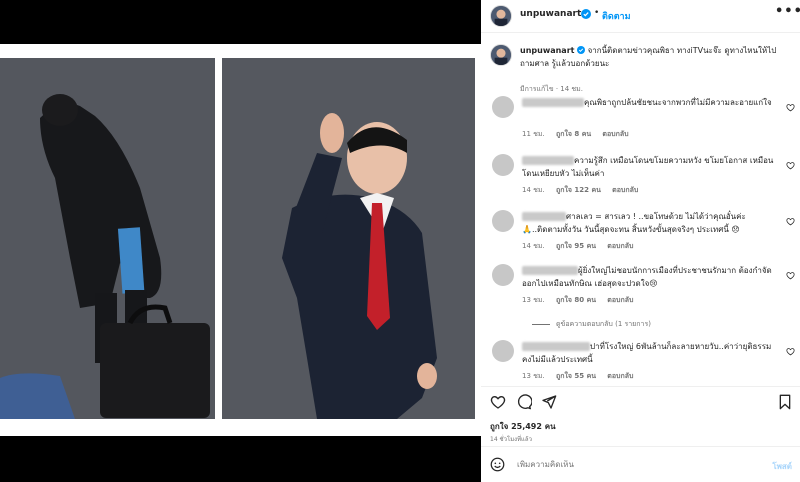 This screenshot has width=800, height=482. I want to click on post-timestamp: 14 ชั่วโมงที่แล้ว, so click(511, 439).